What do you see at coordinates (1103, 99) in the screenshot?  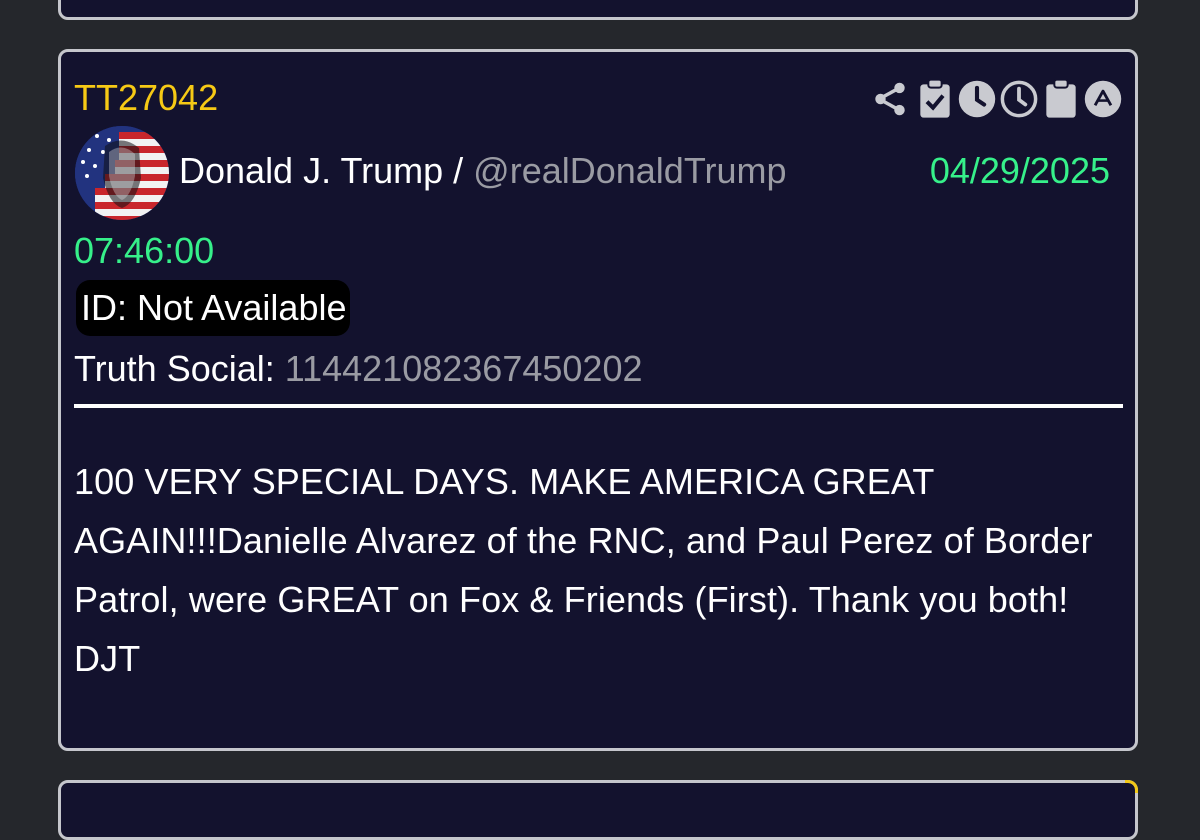 I see `caret-up-circle-icon` at bounding box center [1103, 99].